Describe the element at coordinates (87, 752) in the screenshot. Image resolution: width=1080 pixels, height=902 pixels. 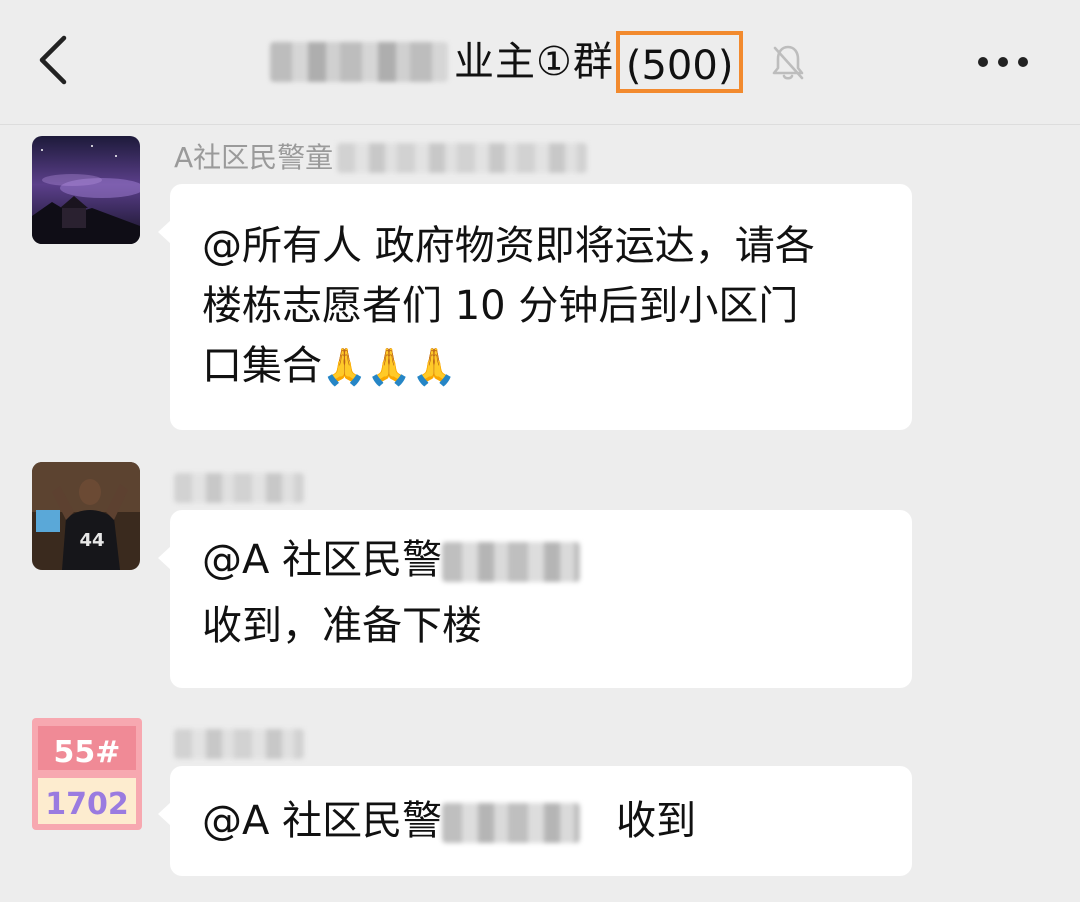
I see `avatar-text-top: 55#` at that location.